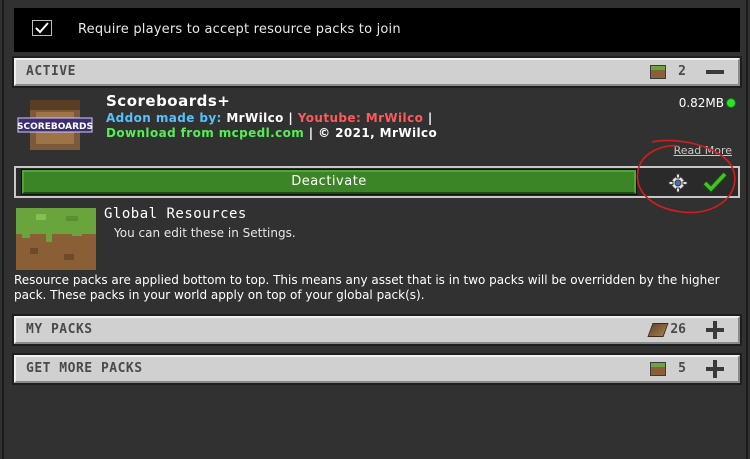 The height and width of the screenshot is (459, 750). Describe the element at coordinates (56, 239) in the screenshot. I see `global-resources-icon` at that location.